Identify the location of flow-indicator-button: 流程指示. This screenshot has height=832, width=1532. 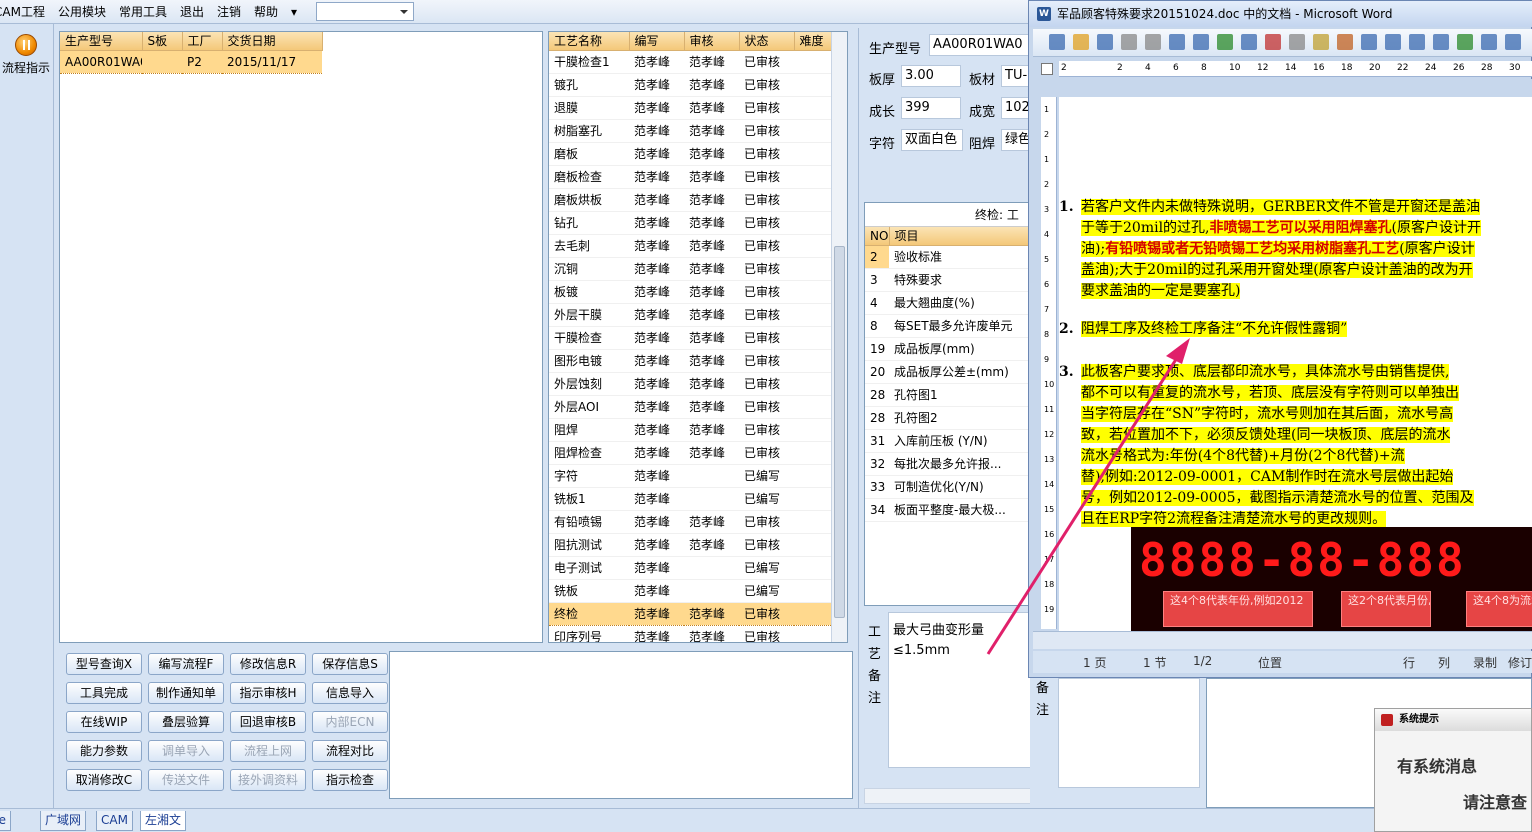
(26, 56).